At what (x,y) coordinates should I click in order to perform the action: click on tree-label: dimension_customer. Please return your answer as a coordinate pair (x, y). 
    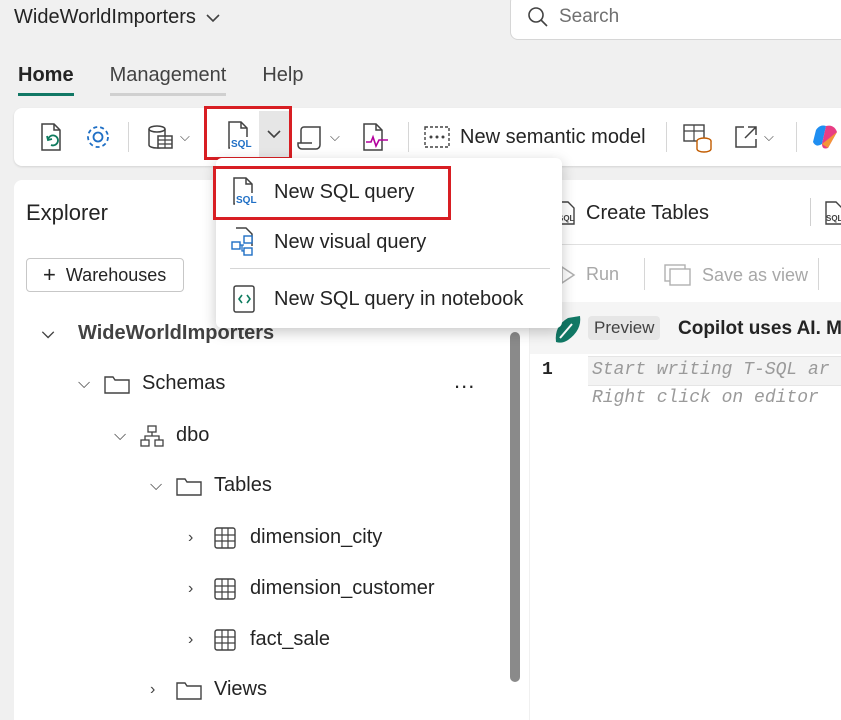
    Looking at the image, I should click on (342, 588).